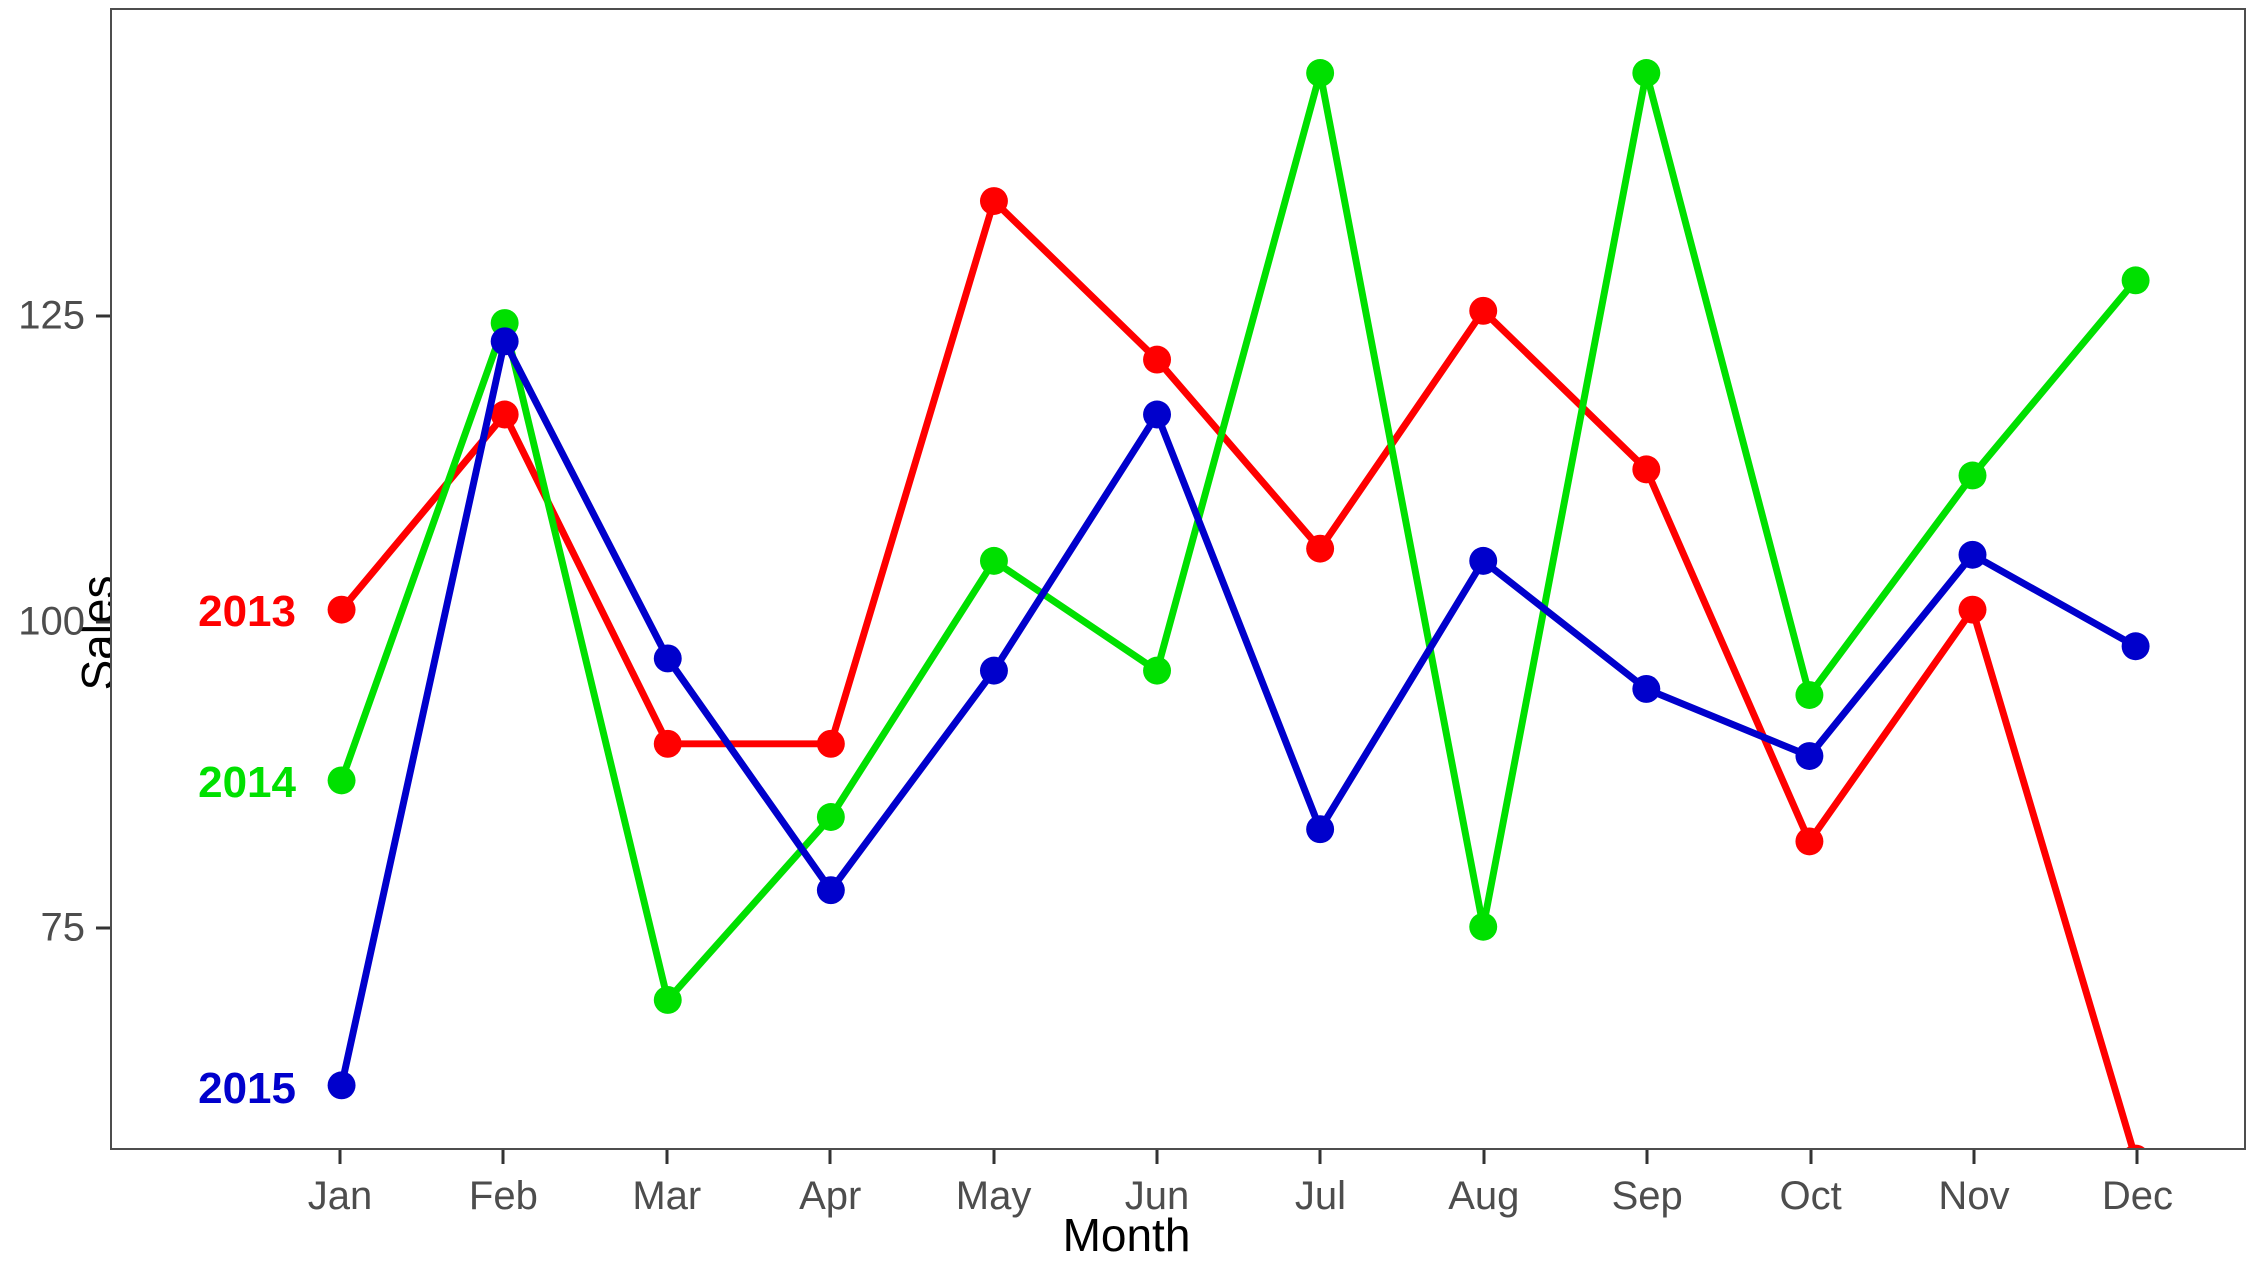 This screenshot has height=1265, width=2253. I want to click on y-tick-label: 75, so click(63, 927).